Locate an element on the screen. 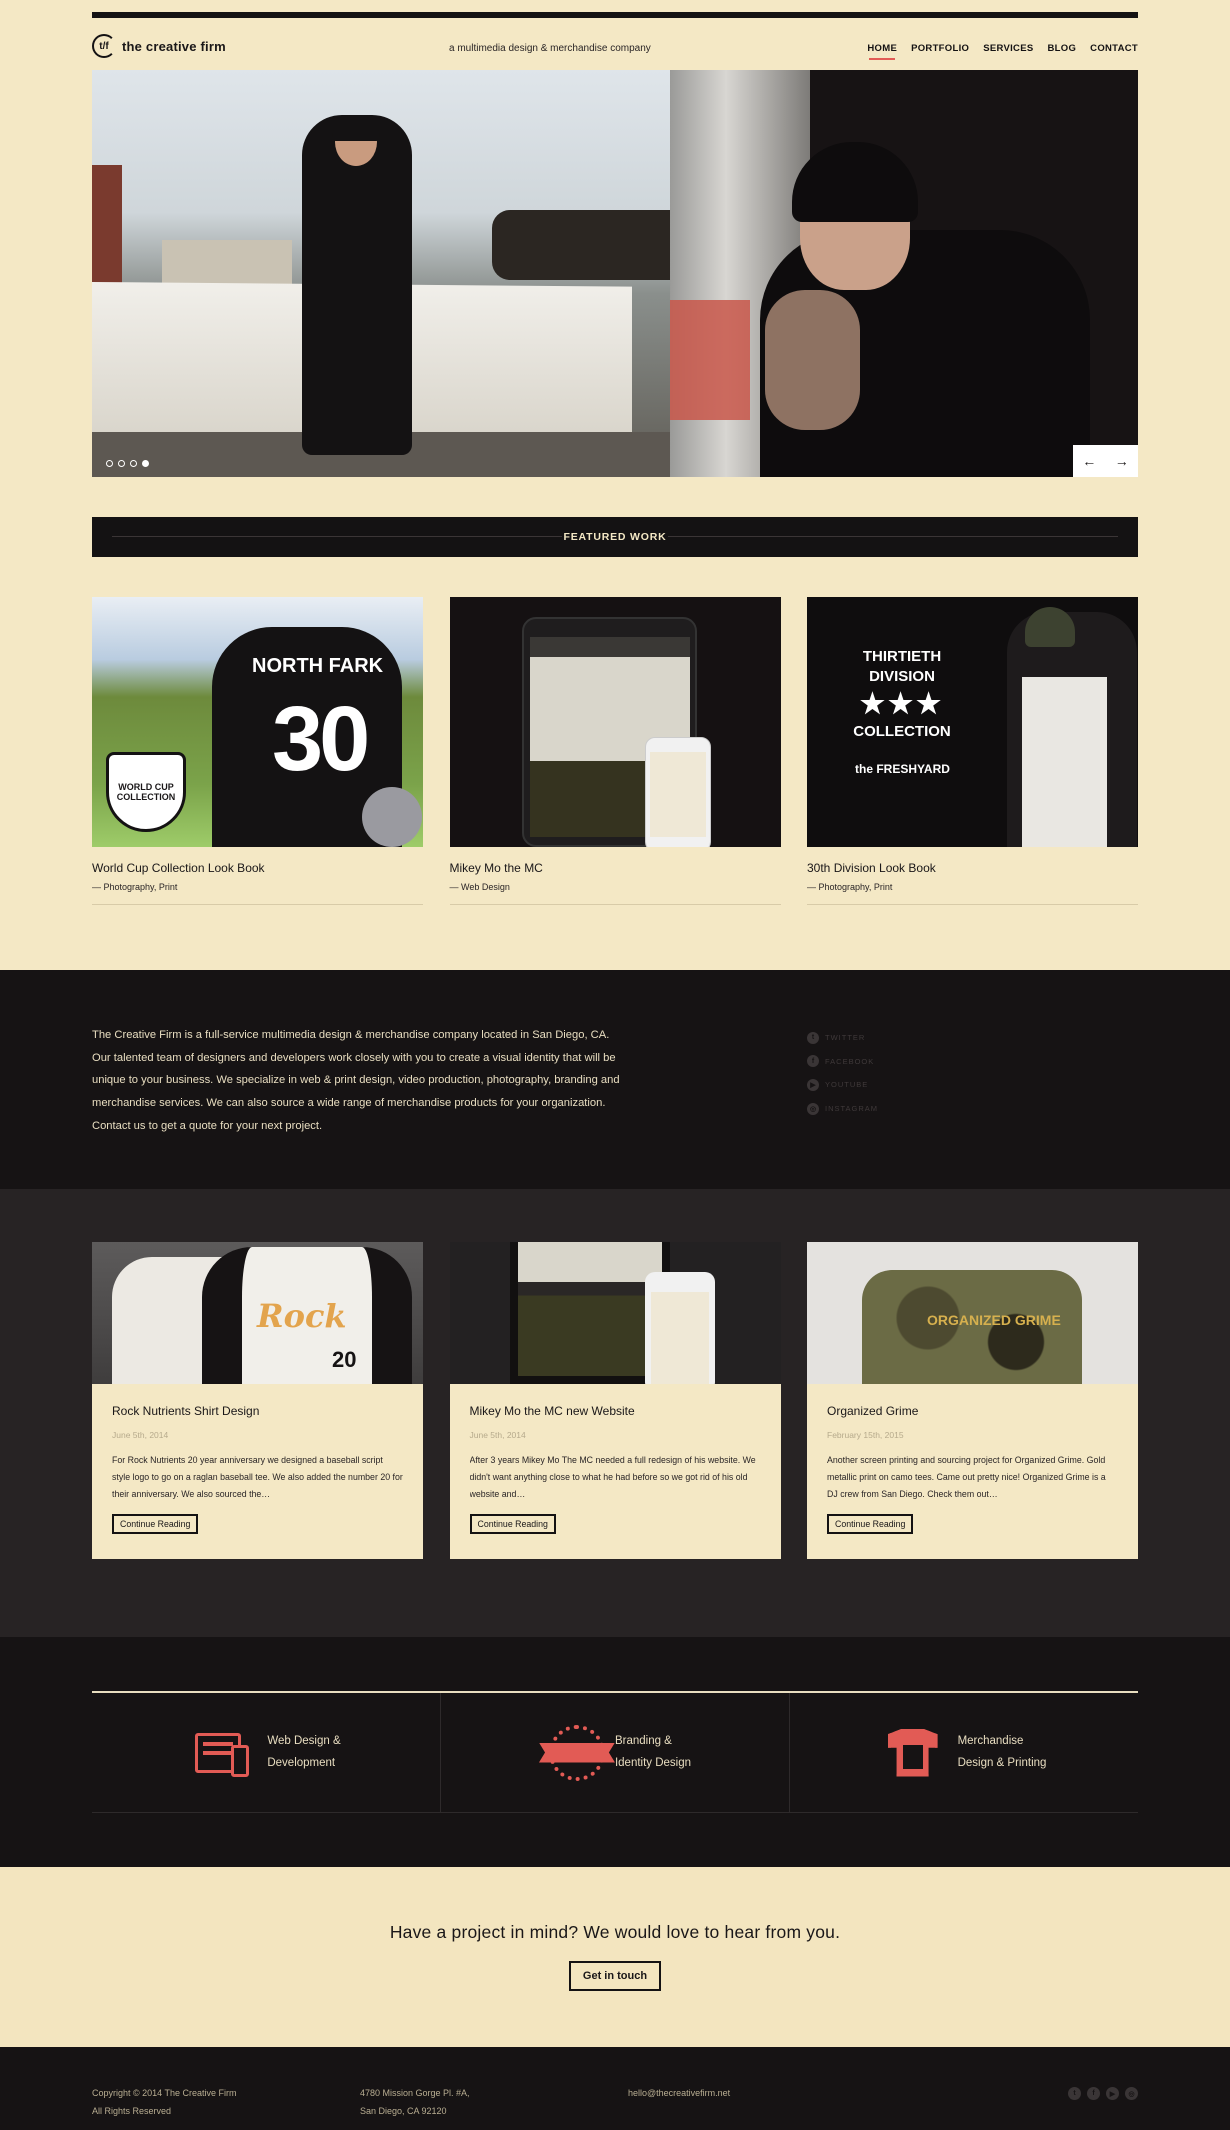 This screenshot has height=2130, width=1230. instagram-icon: ◎ is located at coordinates (1131, 2093).